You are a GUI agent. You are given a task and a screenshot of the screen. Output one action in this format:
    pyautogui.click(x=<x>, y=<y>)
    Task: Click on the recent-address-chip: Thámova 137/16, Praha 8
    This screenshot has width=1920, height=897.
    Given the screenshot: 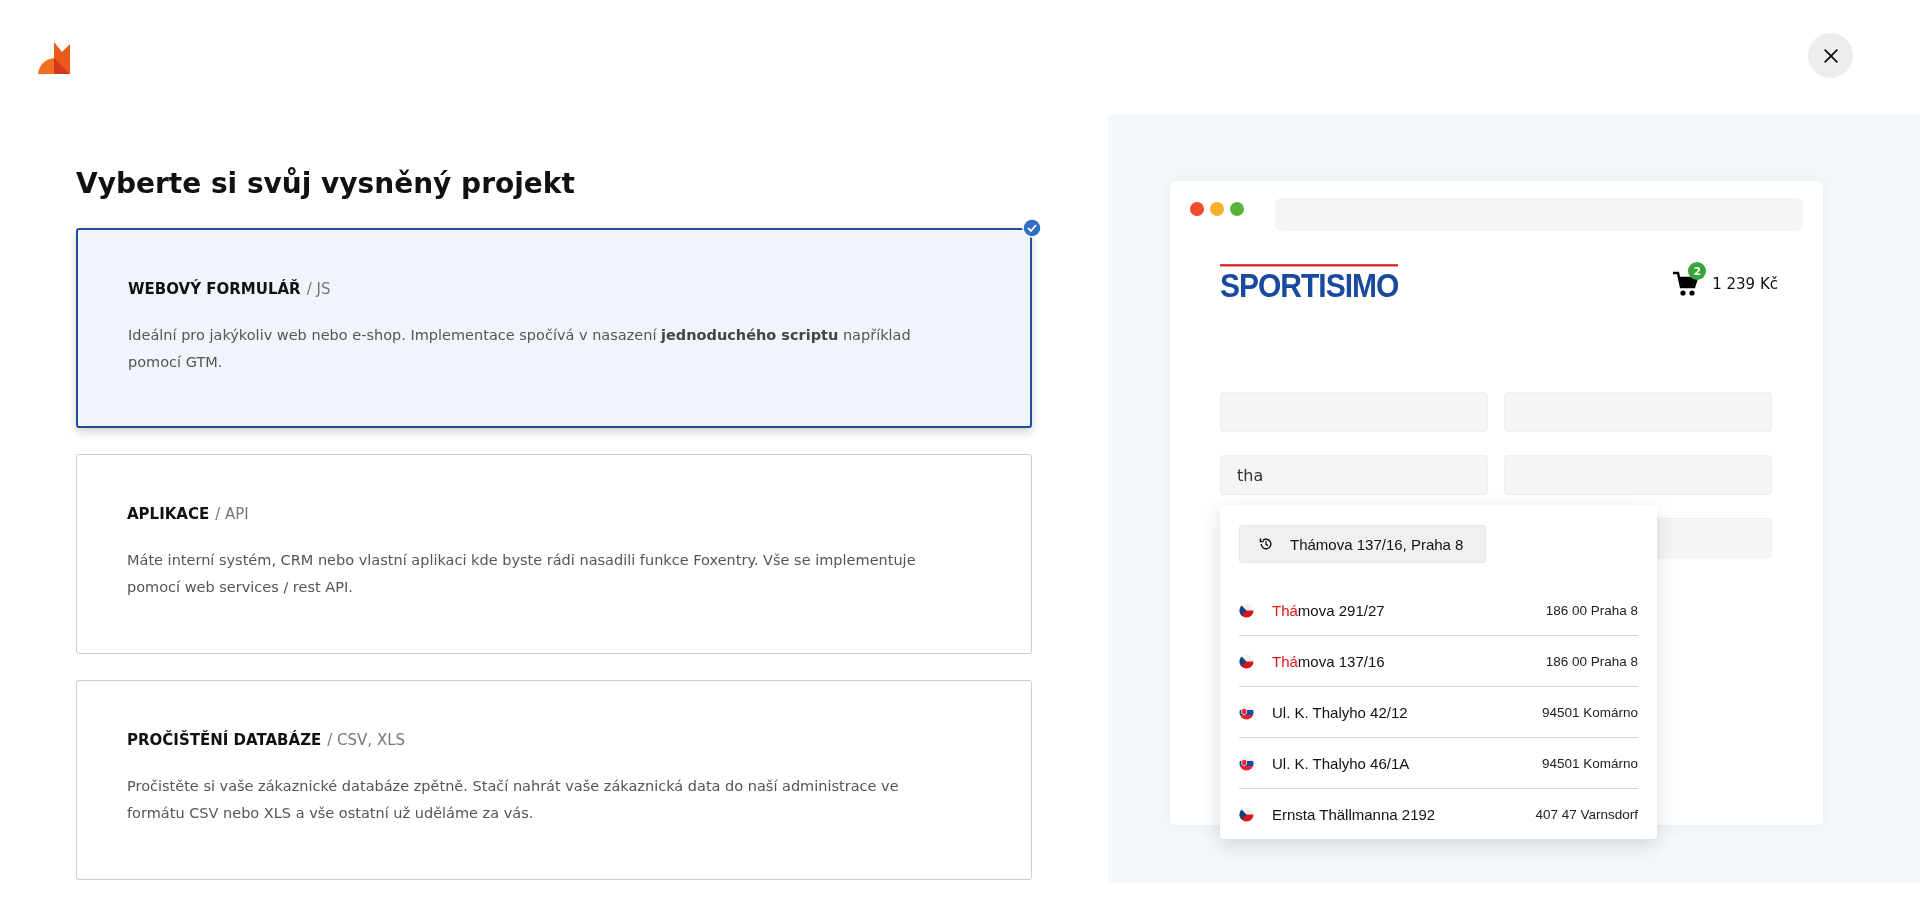 What is the action you would take?
    pyautogui.click(x=1363, y=544)
    